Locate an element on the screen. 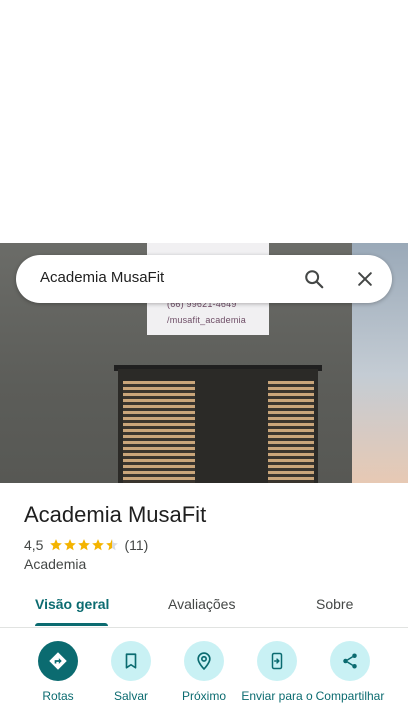  tab-about: Sobre is located at coordinates (334, 604).